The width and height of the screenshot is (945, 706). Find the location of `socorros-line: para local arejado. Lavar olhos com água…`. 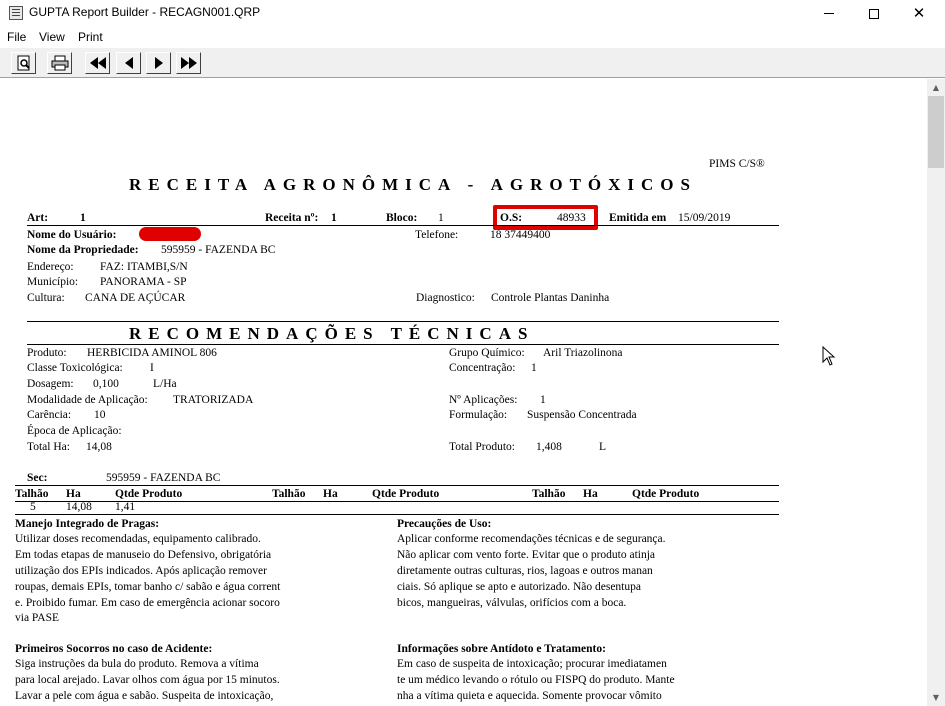

socorros-line: para local arejado. Lavar olhos com água… is located at coordinates (147, 680).